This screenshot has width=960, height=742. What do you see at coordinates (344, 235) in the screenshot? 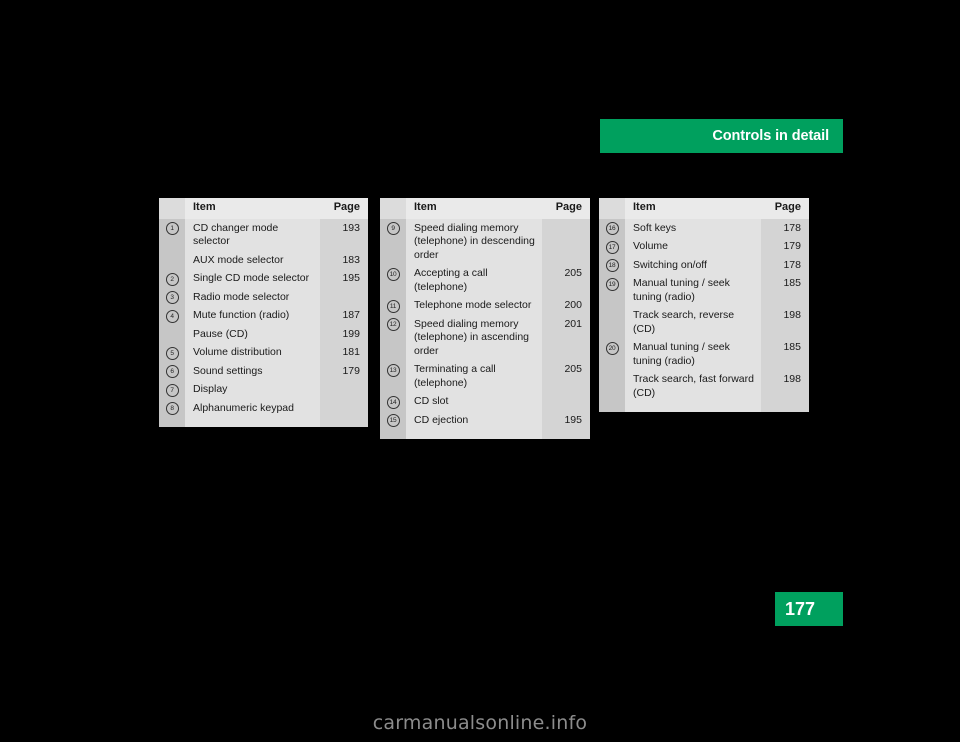
I see `item-page-reference: 193` at bounding box center [344, 235].